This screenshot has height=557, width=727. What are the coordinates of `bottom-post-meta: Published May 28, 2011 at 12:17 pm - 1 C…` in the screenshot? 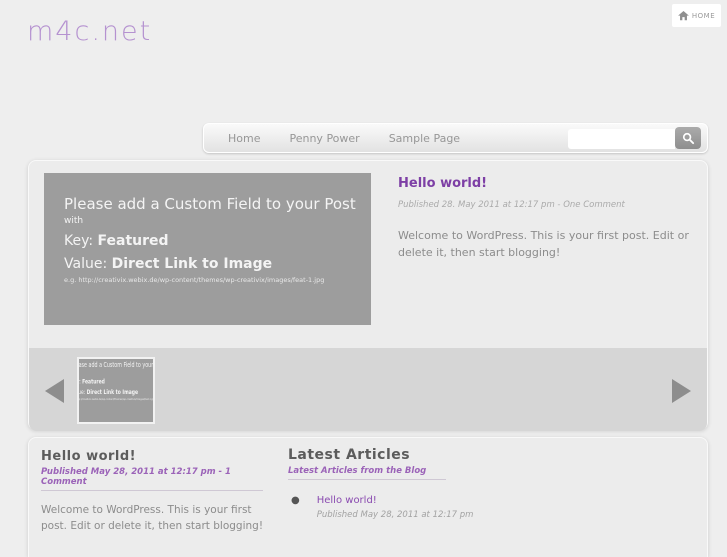 It's located at (136, 477).